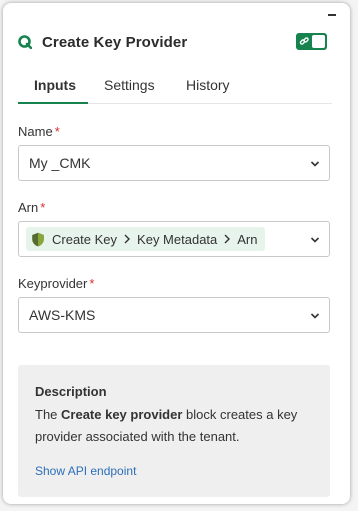  Describe the element at coordinates (177, 239) in the screenshot. I see `arn-path-segment: Key Metadata` at that location.